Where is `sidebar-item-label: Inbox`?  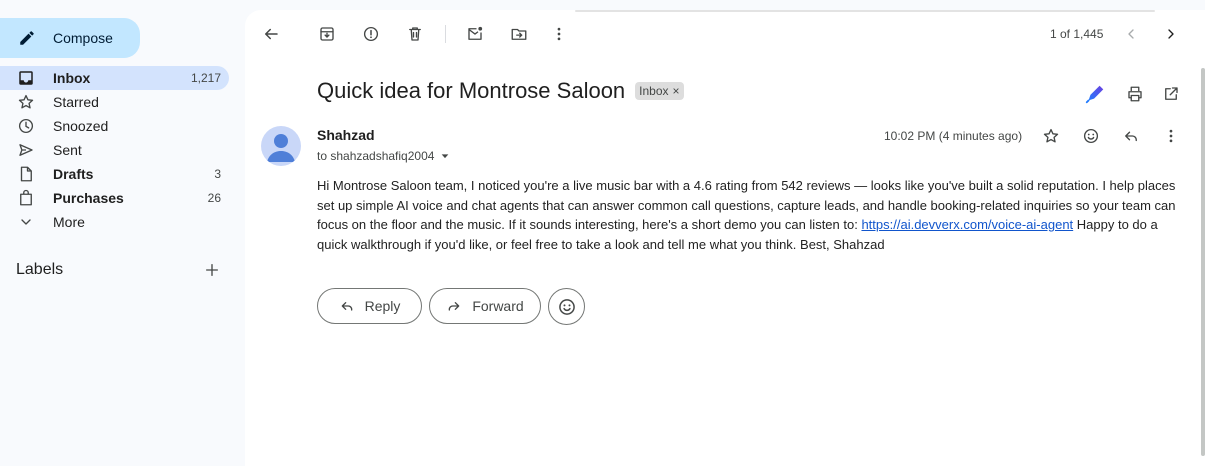 sidebar-item-label: Inbox is located at coordinates (72, 78).